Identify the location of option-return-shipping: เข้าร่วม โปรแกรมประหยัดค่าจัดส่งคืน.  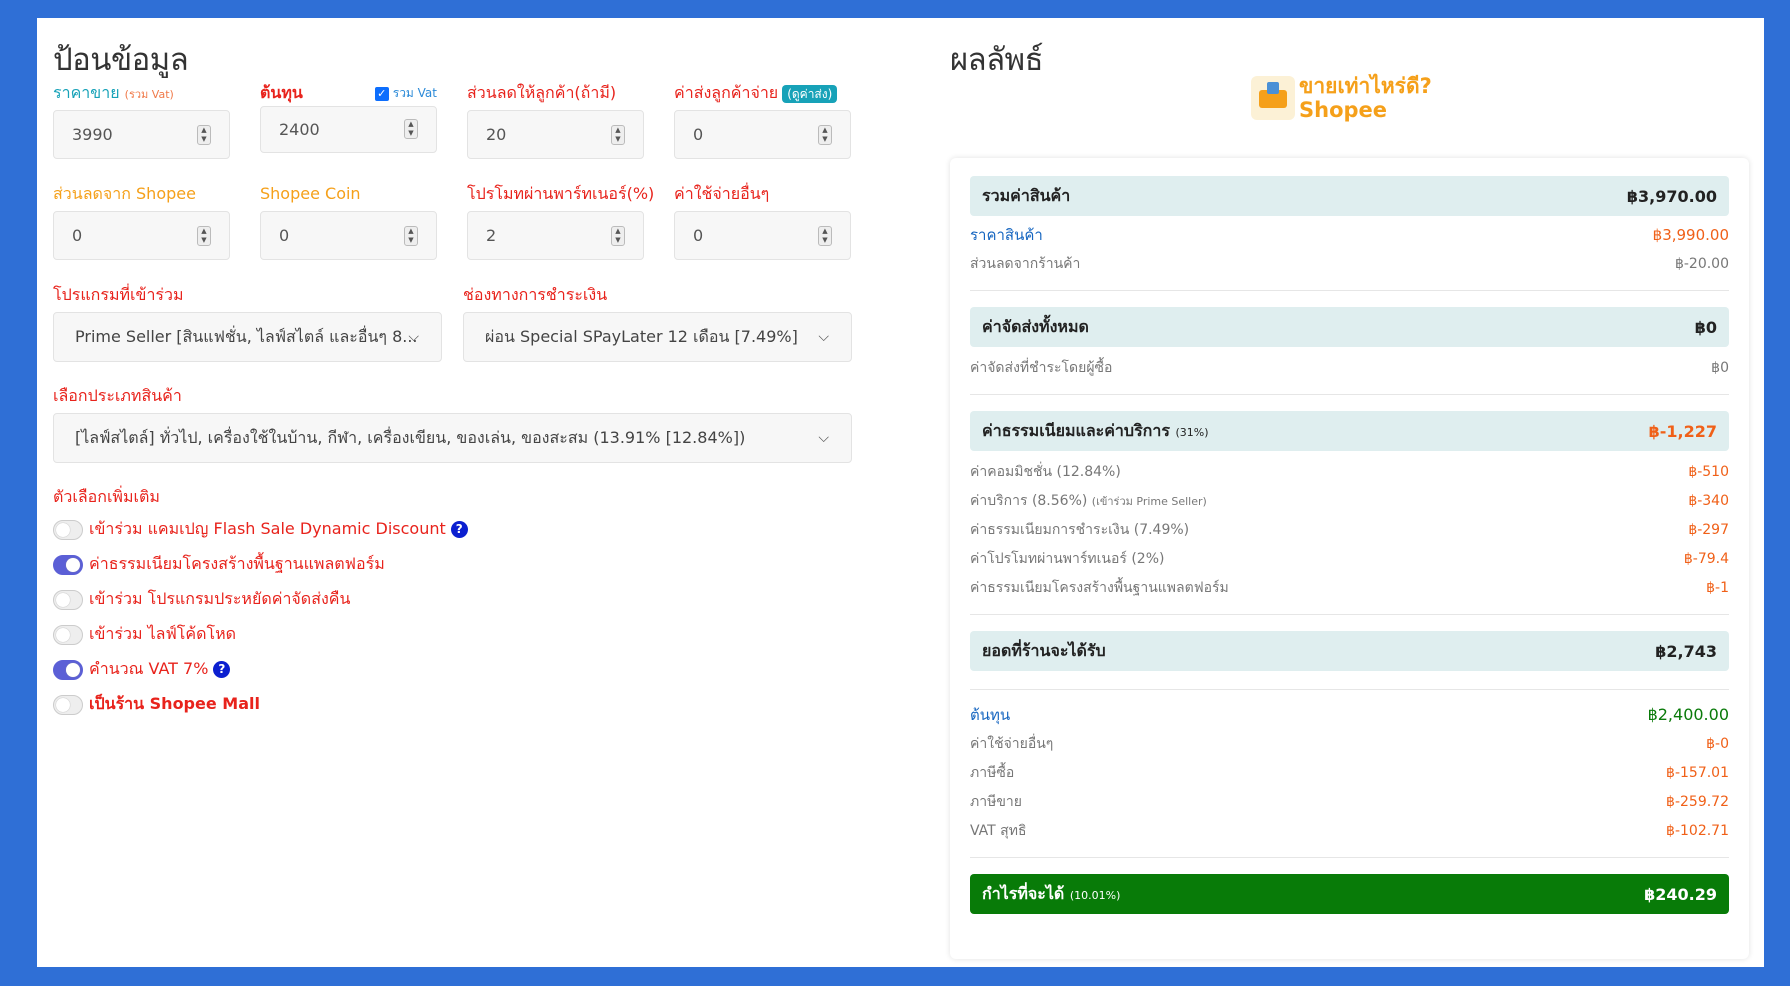
(260, 599).